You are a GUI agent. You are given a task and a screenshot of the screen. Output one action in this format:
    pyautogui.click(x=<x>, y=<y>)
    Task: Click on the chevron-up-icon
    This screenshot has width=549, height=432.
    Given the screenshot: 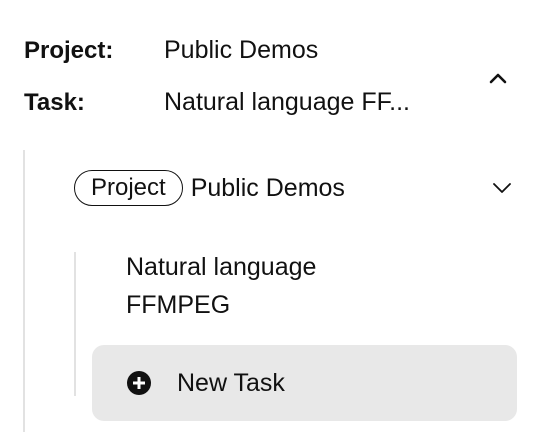 What is the action you would take?
    pyautogui.click(x=498, y=78)
    